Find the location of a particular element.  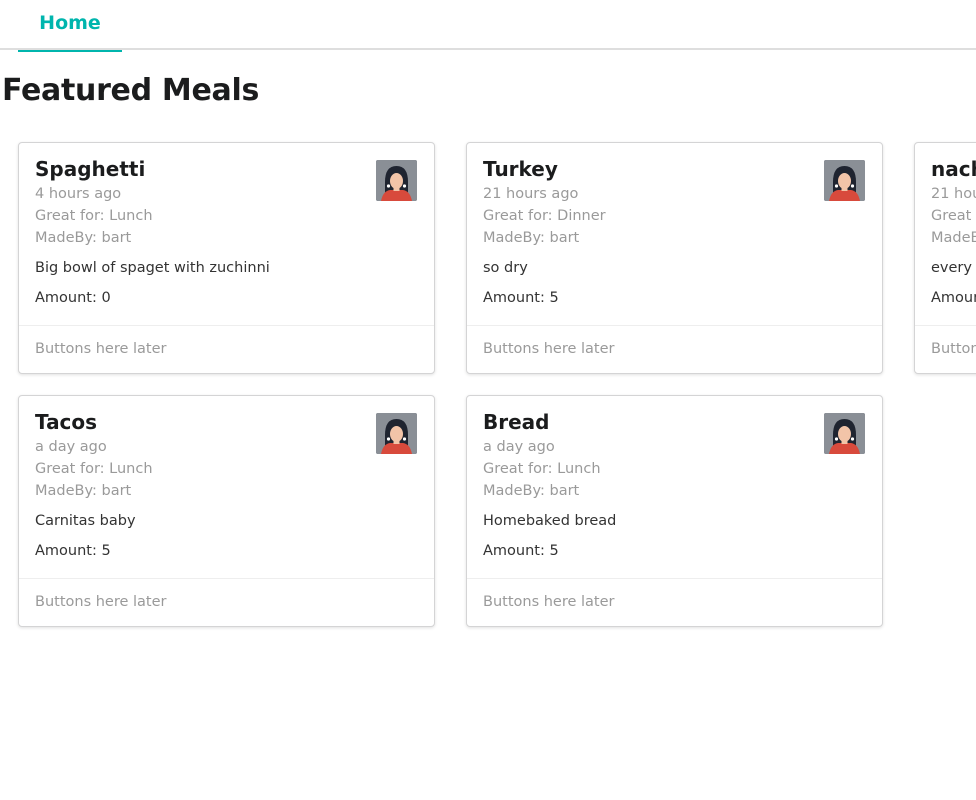

meal-description: so dry is located at coordinates (505, 268).